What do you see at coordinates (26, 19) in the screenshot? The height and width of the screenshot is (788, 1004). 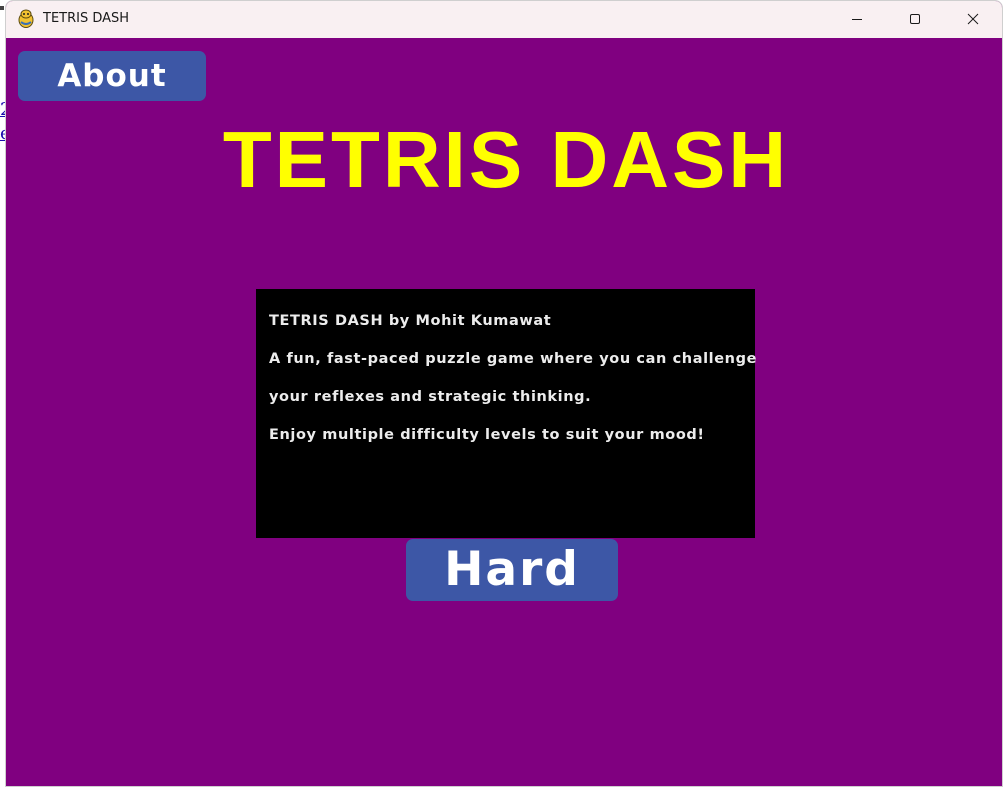 I see `pygame-snake-icon` at bounding box center [26, 19].